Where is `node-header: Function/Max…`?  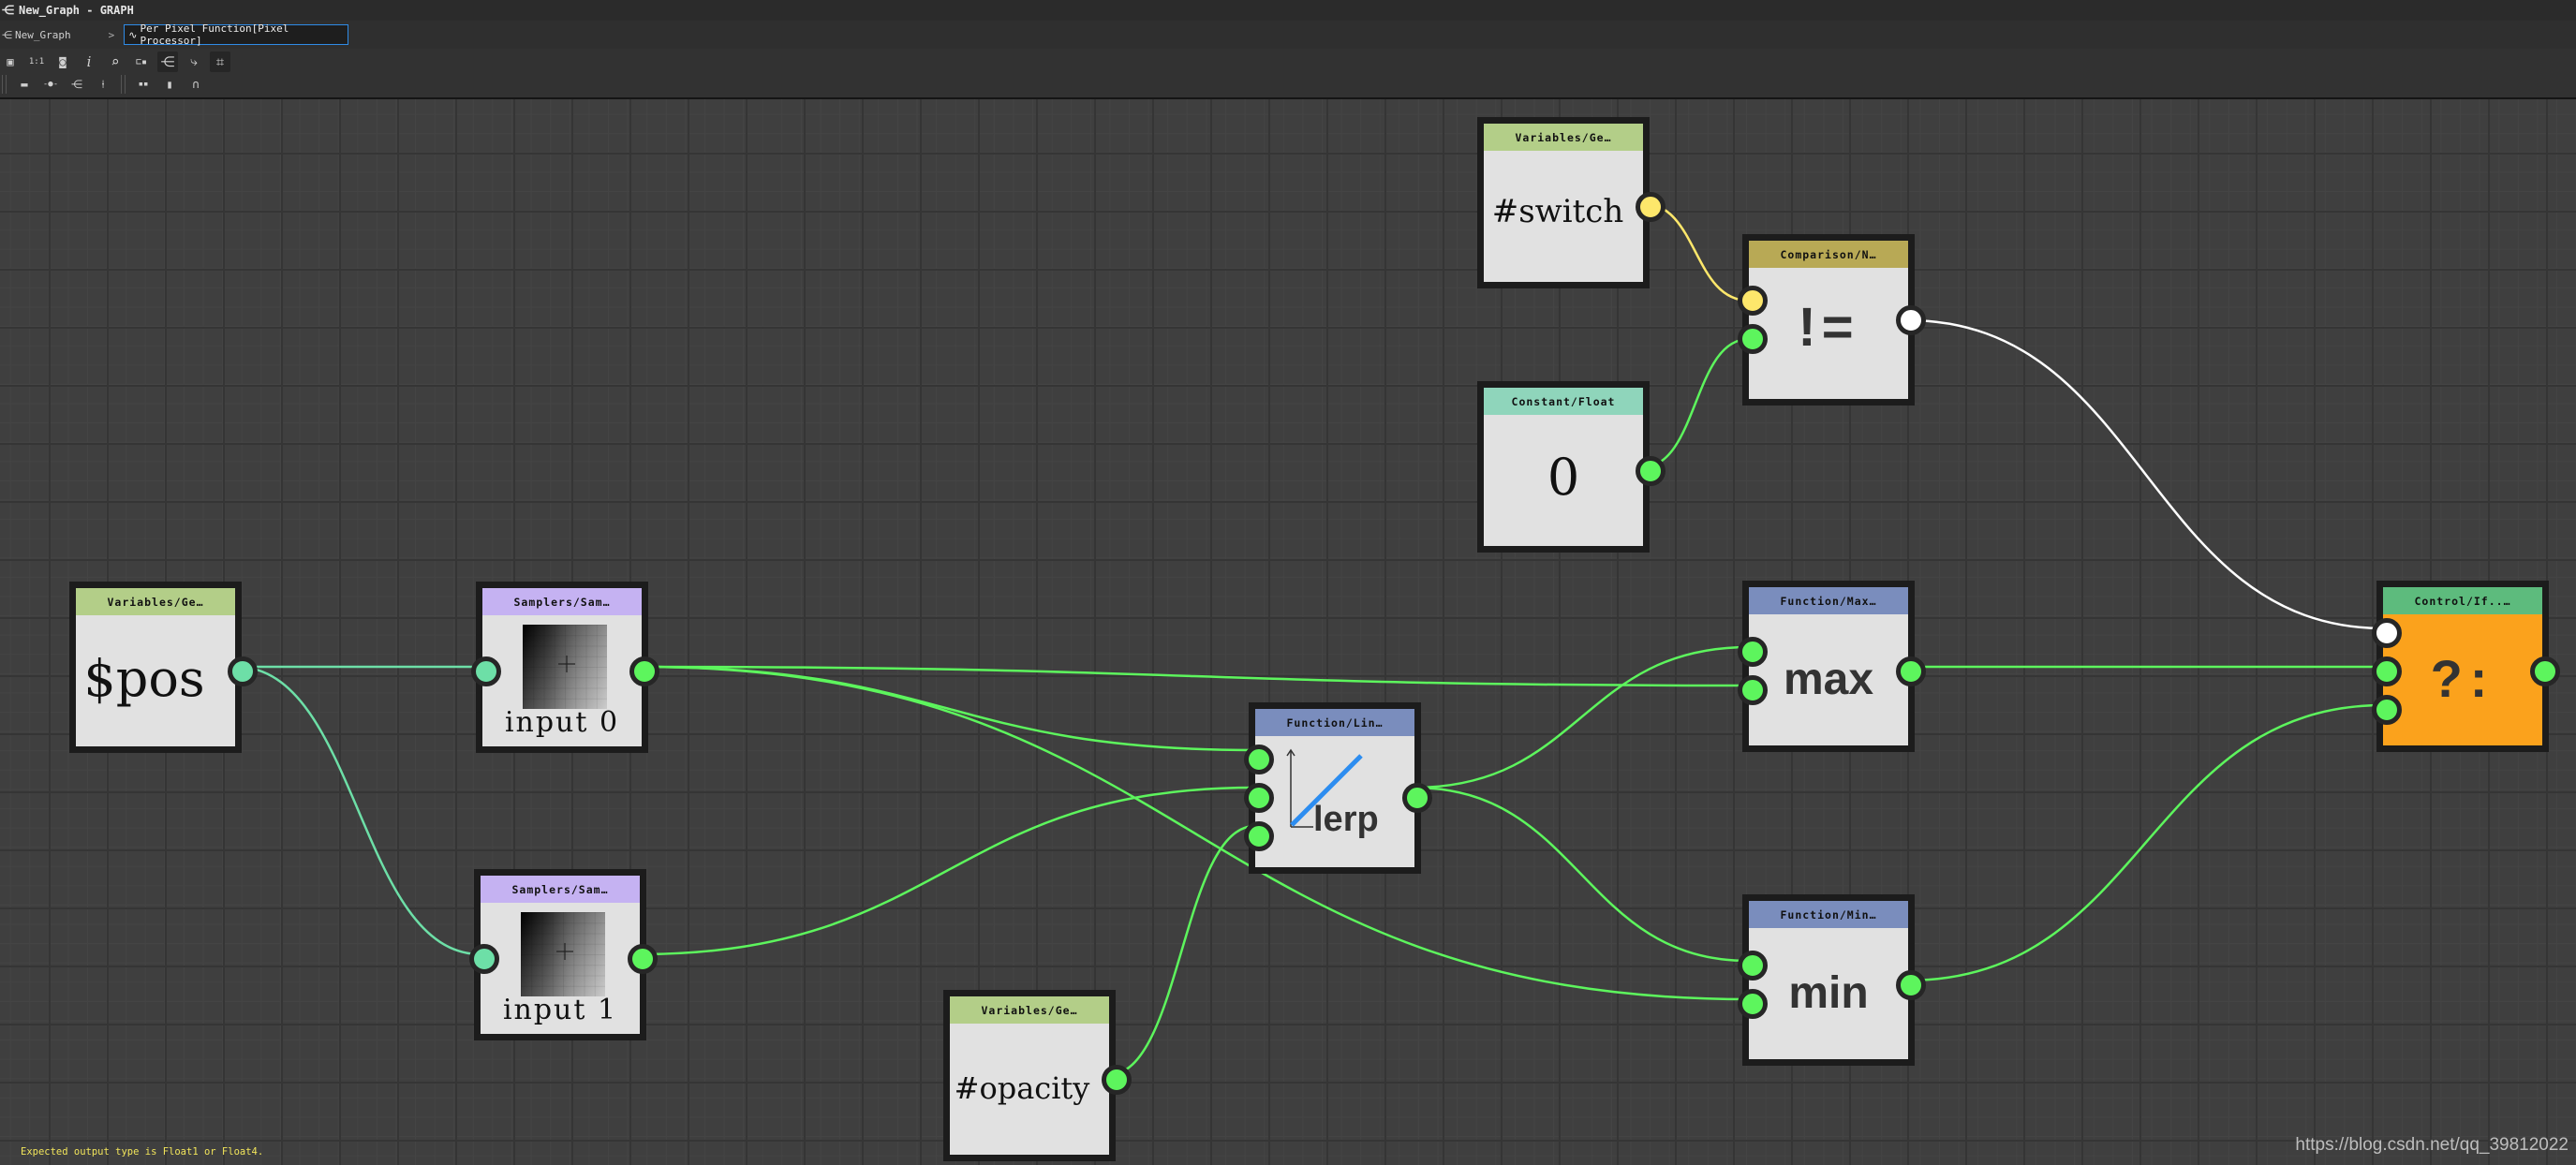
node-header: Function/Max… is located at coordinates (1829, 600).